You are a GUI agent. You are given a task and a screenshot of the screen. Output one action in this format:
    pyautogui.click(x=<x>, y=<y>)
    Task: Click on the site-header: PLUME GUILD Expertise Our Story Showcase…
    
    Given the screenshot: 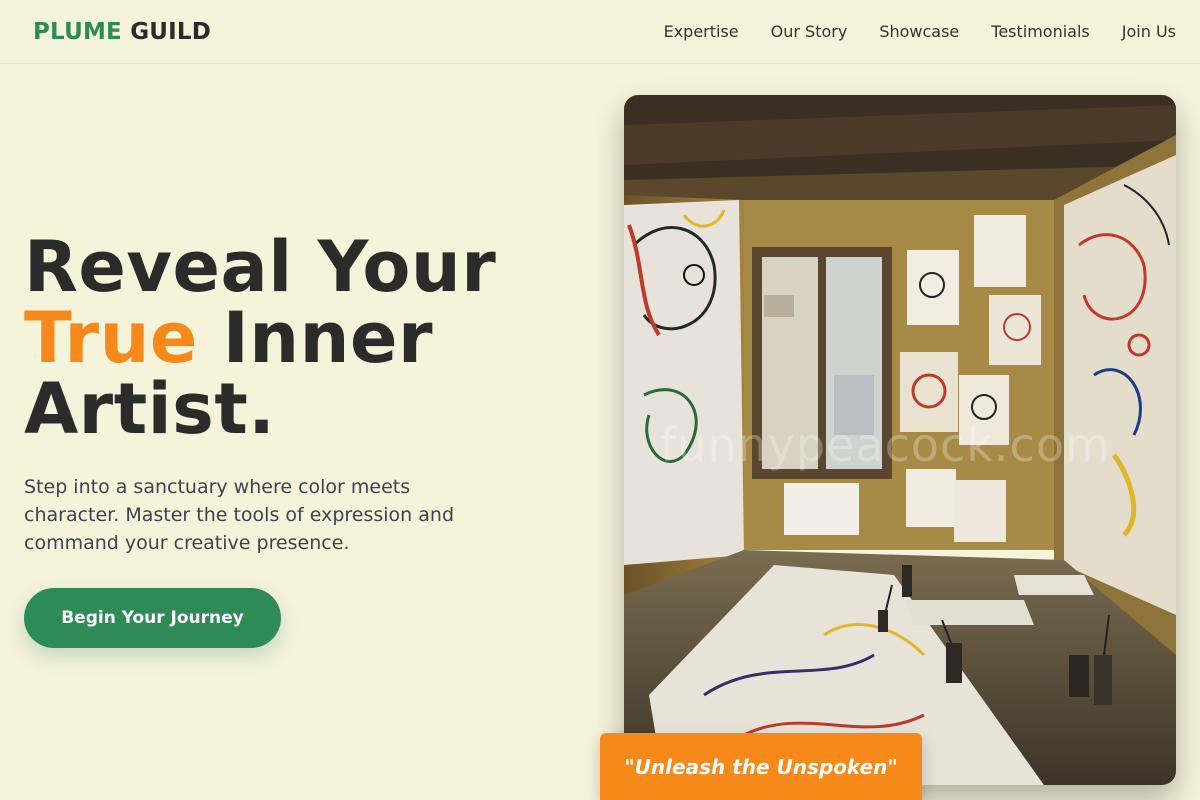 What is the action you would take?
    pyautogui.click(x=600, y=32)
    